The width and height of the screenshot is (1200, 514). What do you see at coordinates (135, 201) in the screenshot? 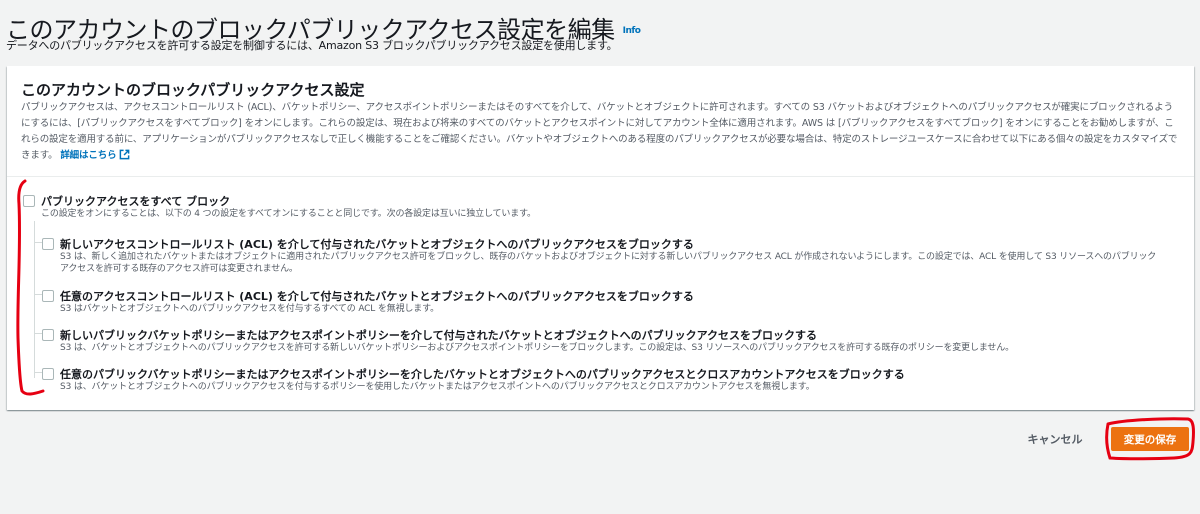
I see `block-all-label: パブリックアクセスをすべて ブロック` at bounding box center [135, 201].